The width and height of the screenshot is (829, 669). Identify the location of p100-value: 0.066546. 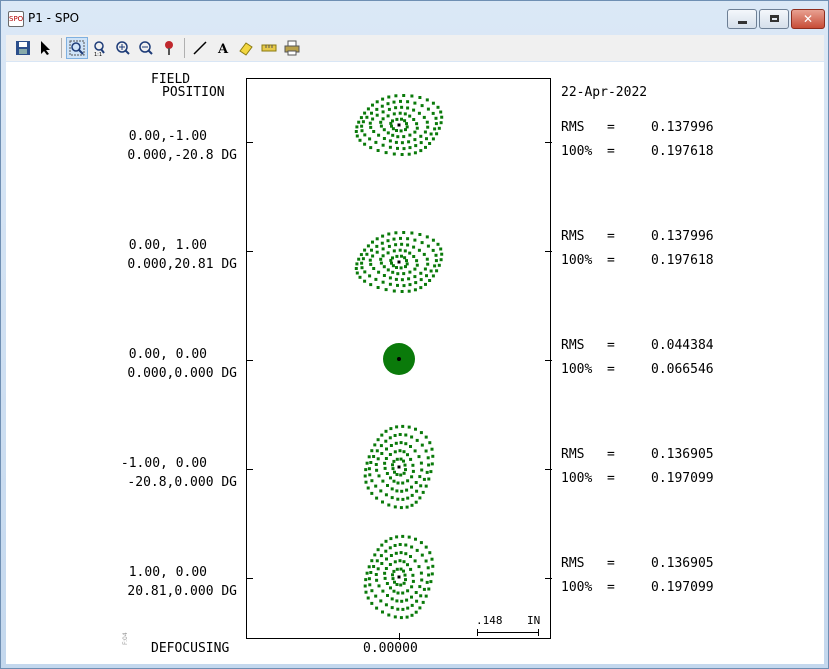
(682, 369).